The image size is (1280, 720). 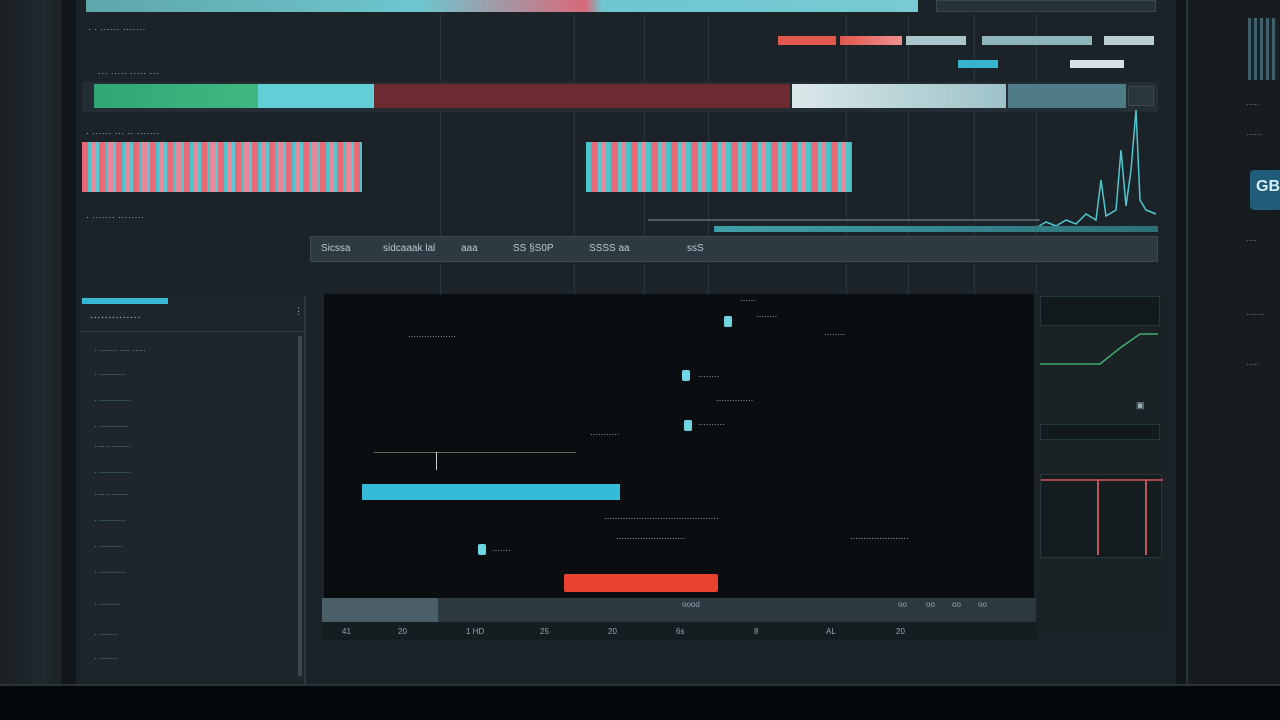 What do you see at coordinates (501, 550) in the screenshot?
I see `canvas-label: ·······` at bounding box center [501, 550].